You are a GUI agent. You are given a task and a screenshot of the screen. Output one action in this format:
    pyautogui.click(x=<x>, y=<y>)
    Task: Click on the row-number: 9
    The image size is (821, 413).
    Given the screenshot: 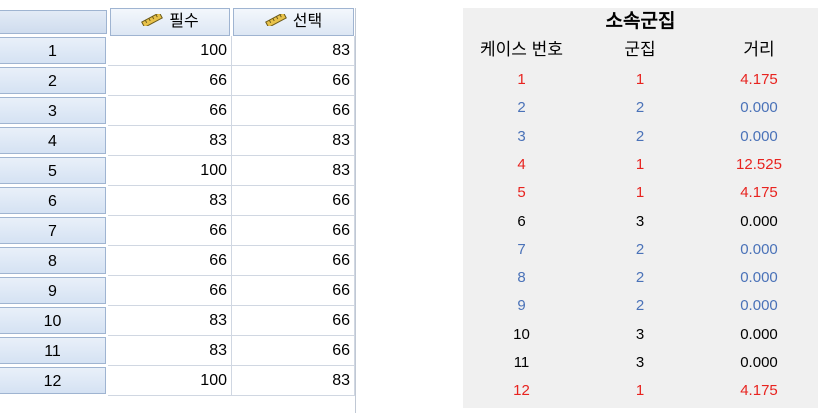 What is the action you would take?
    pyautogui.click(x=53, y=290)
    